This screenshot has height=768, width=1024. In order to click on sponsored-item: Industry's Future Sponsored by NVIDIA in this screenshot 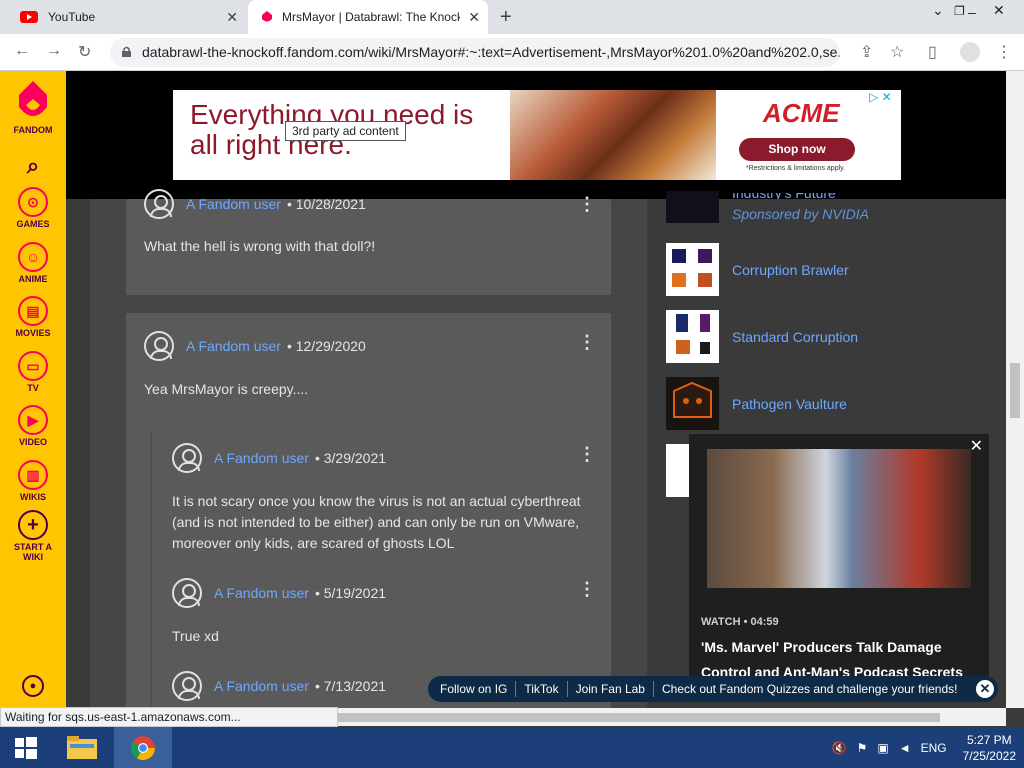, I will do `click(767, 207)`.